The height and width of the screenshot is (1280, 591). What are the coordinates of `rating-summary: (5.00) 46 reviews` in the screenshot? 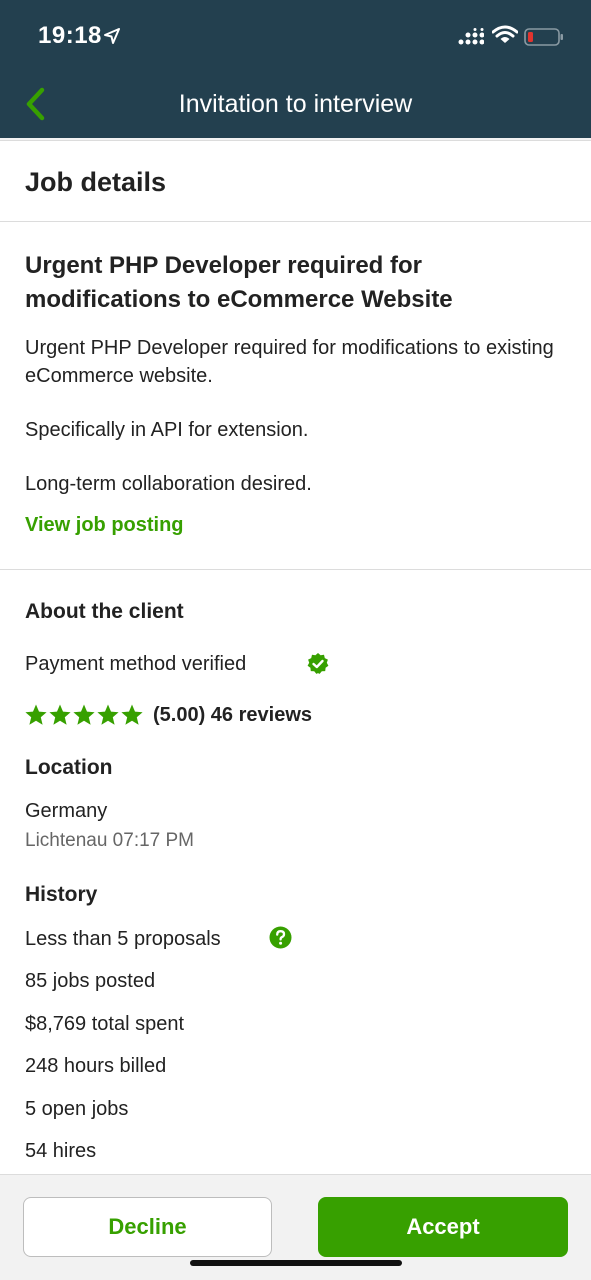 It's located at (232, 715).